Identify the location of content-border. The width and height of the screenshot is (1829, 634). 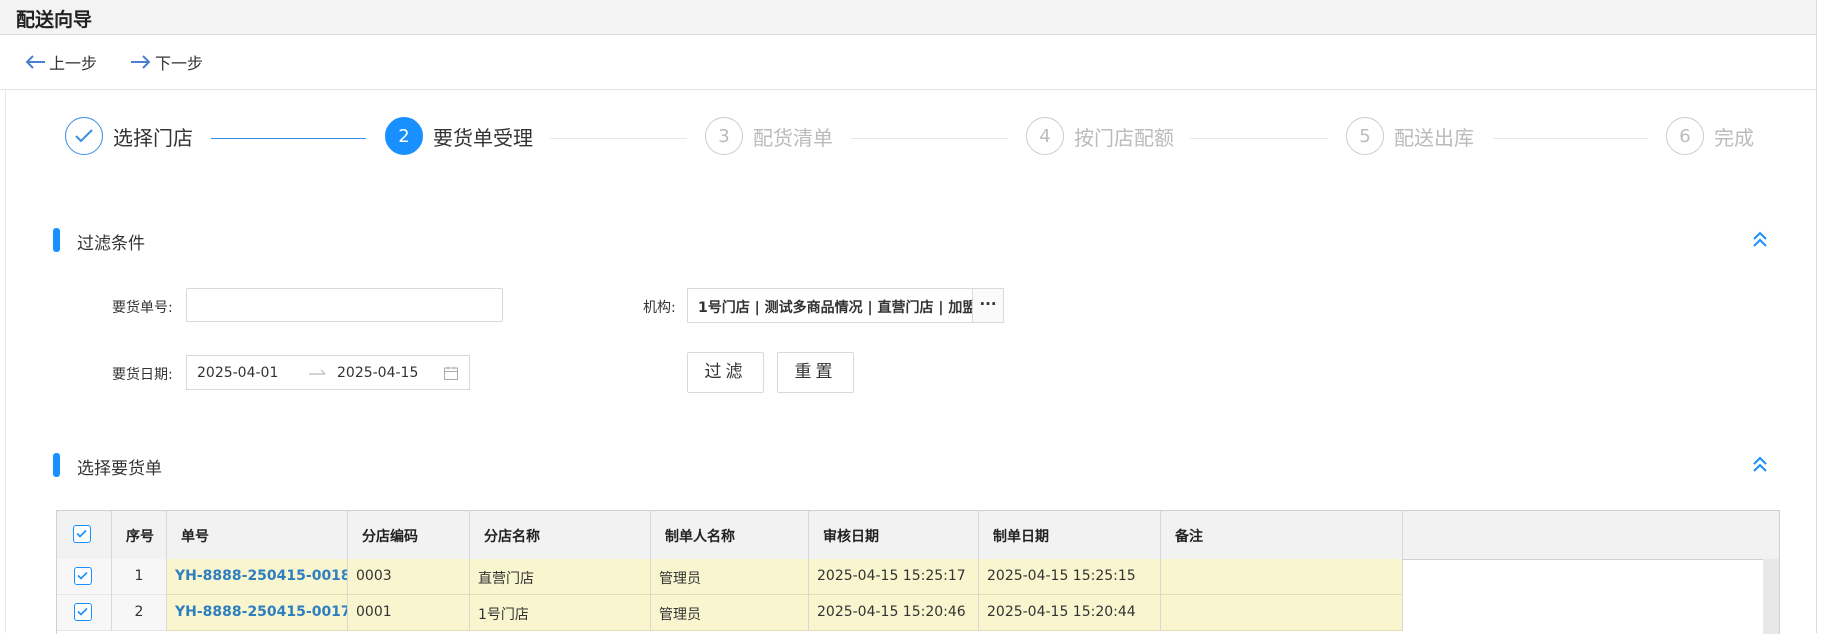
(5, 361).